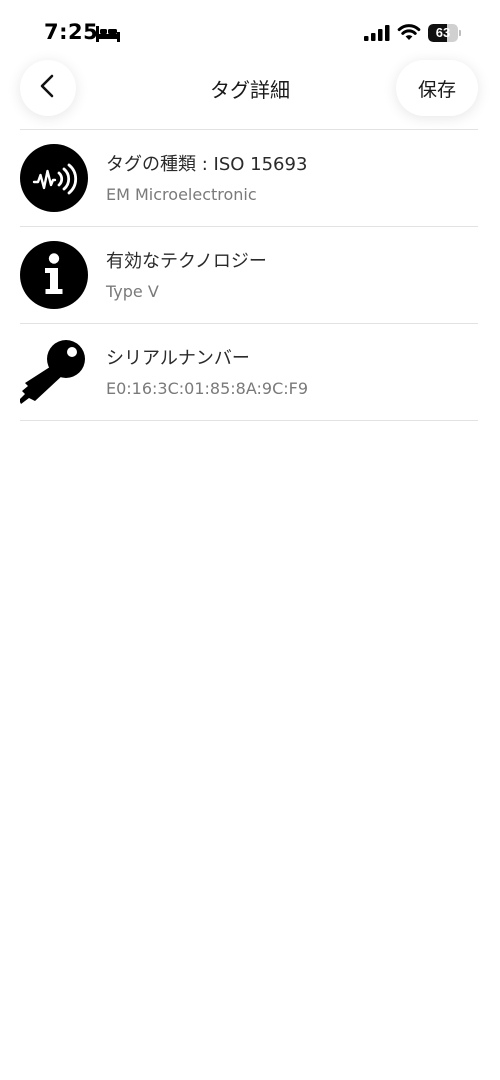 This screenshot has width=500, height=1080. Describe the element at coordinates (108, 33) in the screenshot. I see `bed-icon` at that location.